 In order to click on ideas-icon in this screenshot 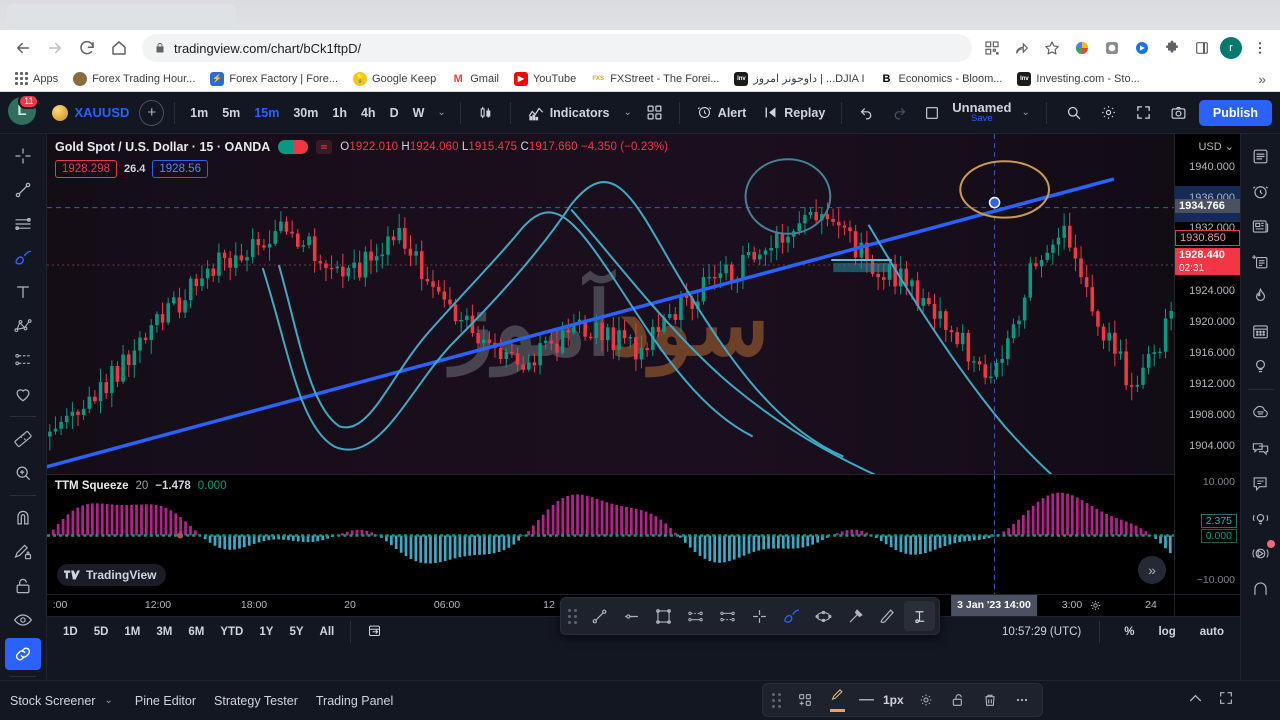, I will do `click(1261, 366)`.